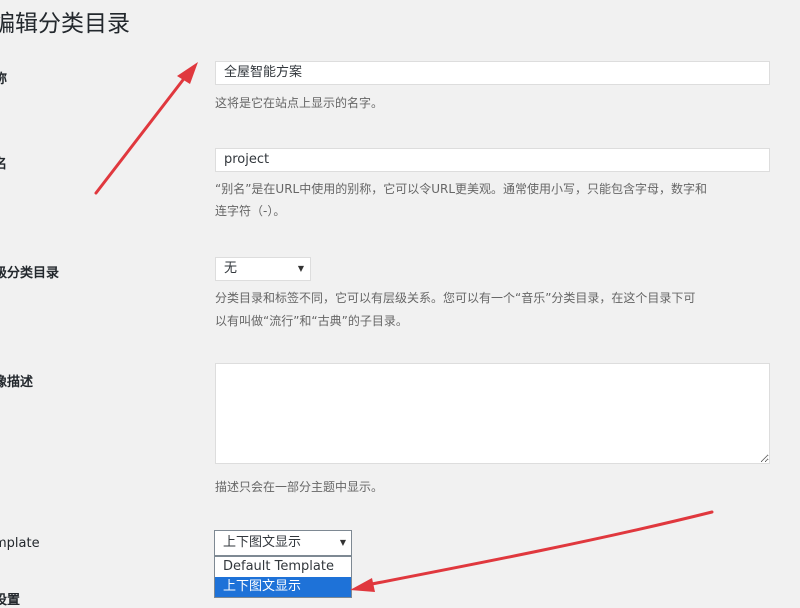 The height and width of the screenshot is (608, 800). What do you see at coordinates (492, 413) in the screenshot?
I see `description-textarea` at bounding box center [492, 413].